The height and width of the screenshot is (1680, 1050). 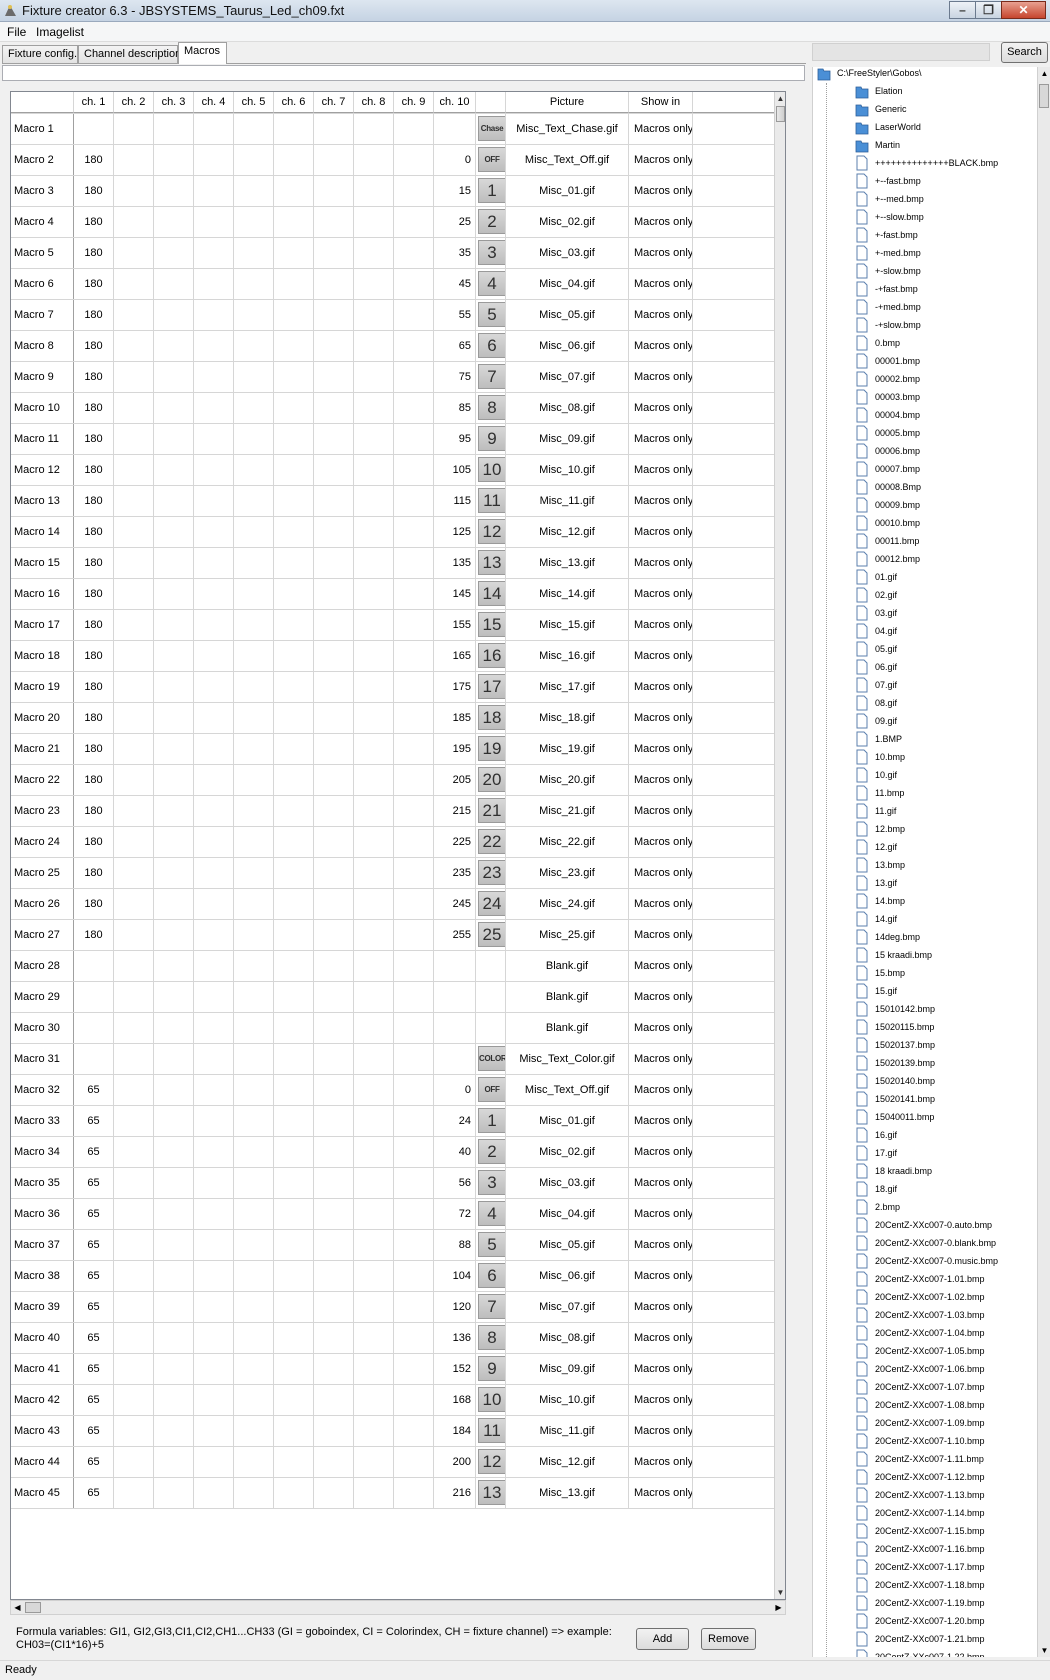 What do you see at coordinates (393, 1431) in the screenshot?
I see `table-row: Macro 43 65 184 11 Misc_11.gif Macros only` at bounding box center [393, 1431].